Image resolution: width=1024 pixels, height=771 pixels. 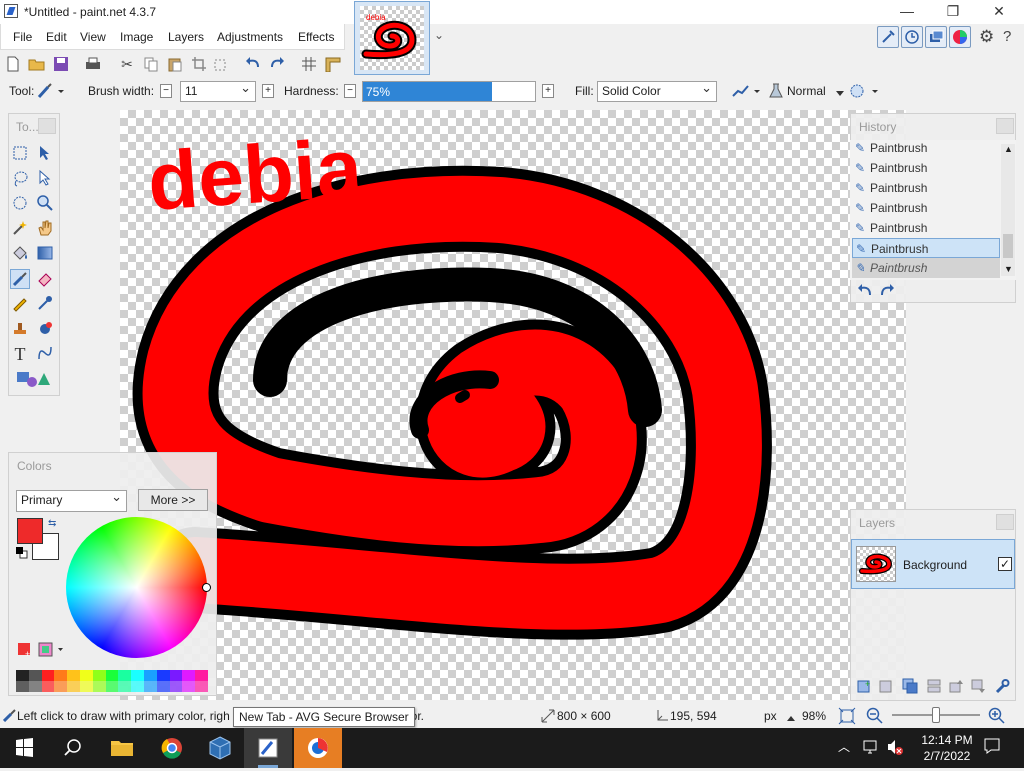 I want to click on add-to-palette-icon: +, so click(x=25, y=650).